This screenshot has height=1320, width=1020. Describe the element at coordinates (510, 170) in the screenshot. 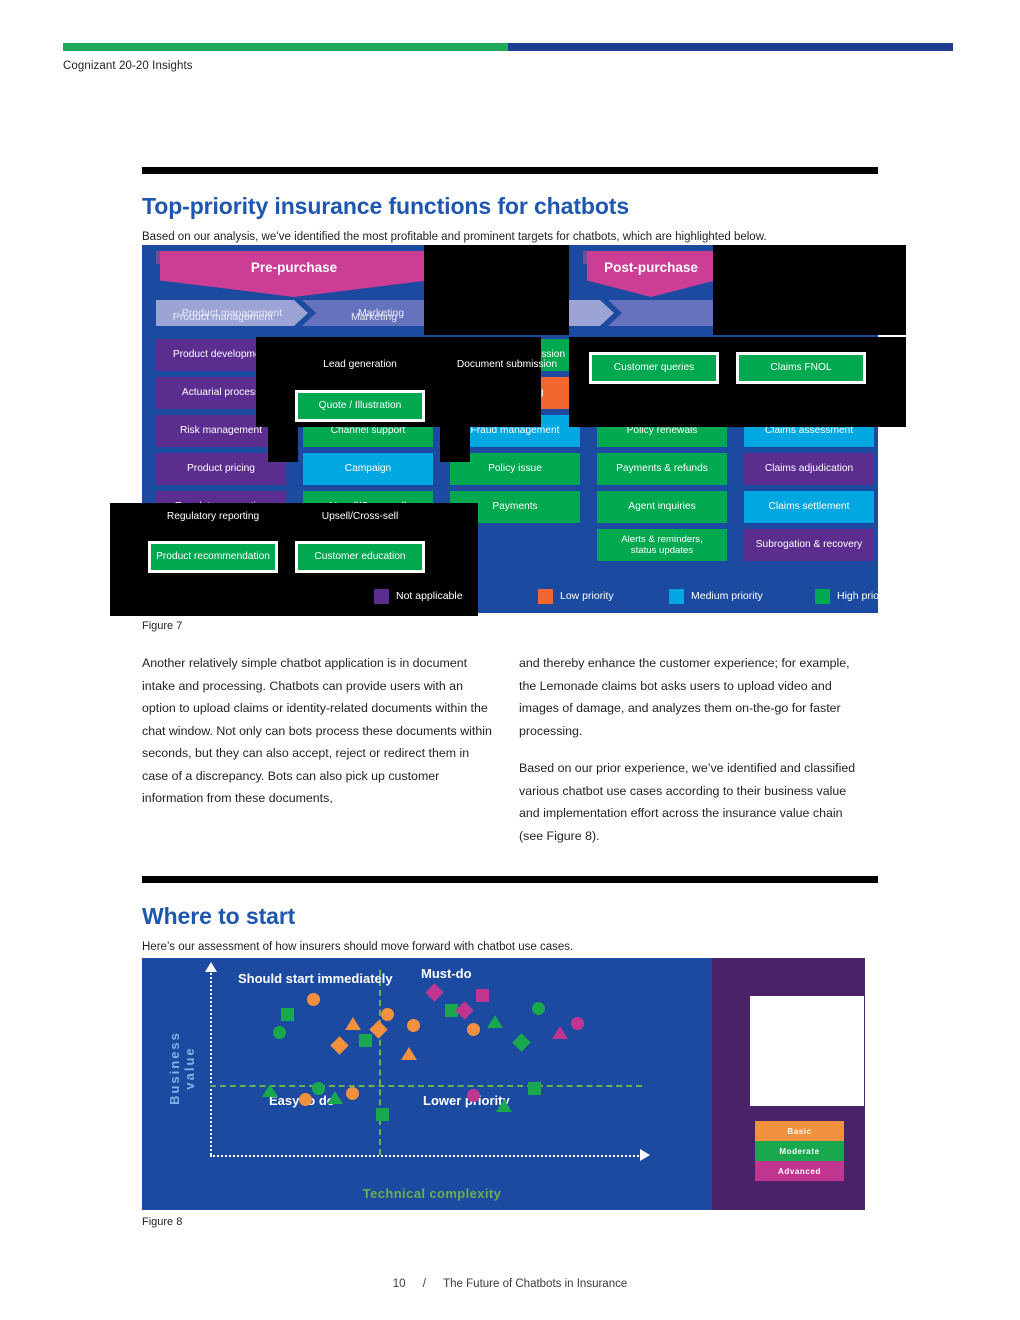

I see `section1-rule` at that location.